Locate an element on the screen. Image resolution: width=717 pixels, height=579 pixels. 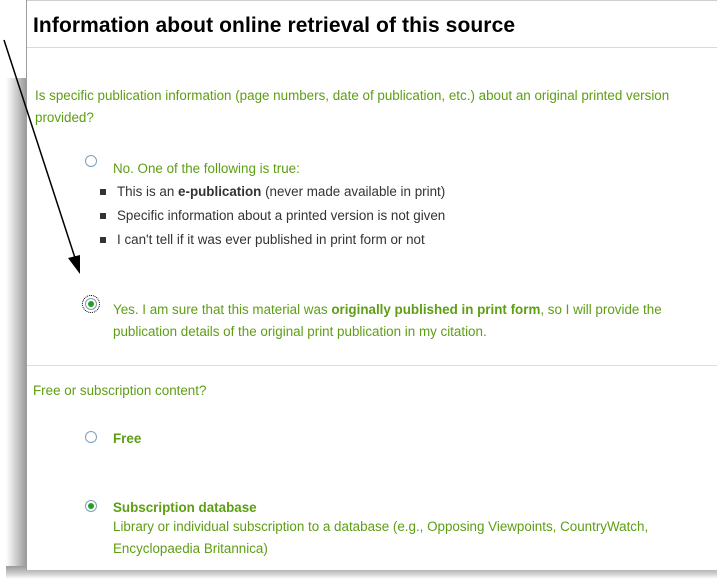
bullet-prefix: This is an is located at coordinates (148, 191).